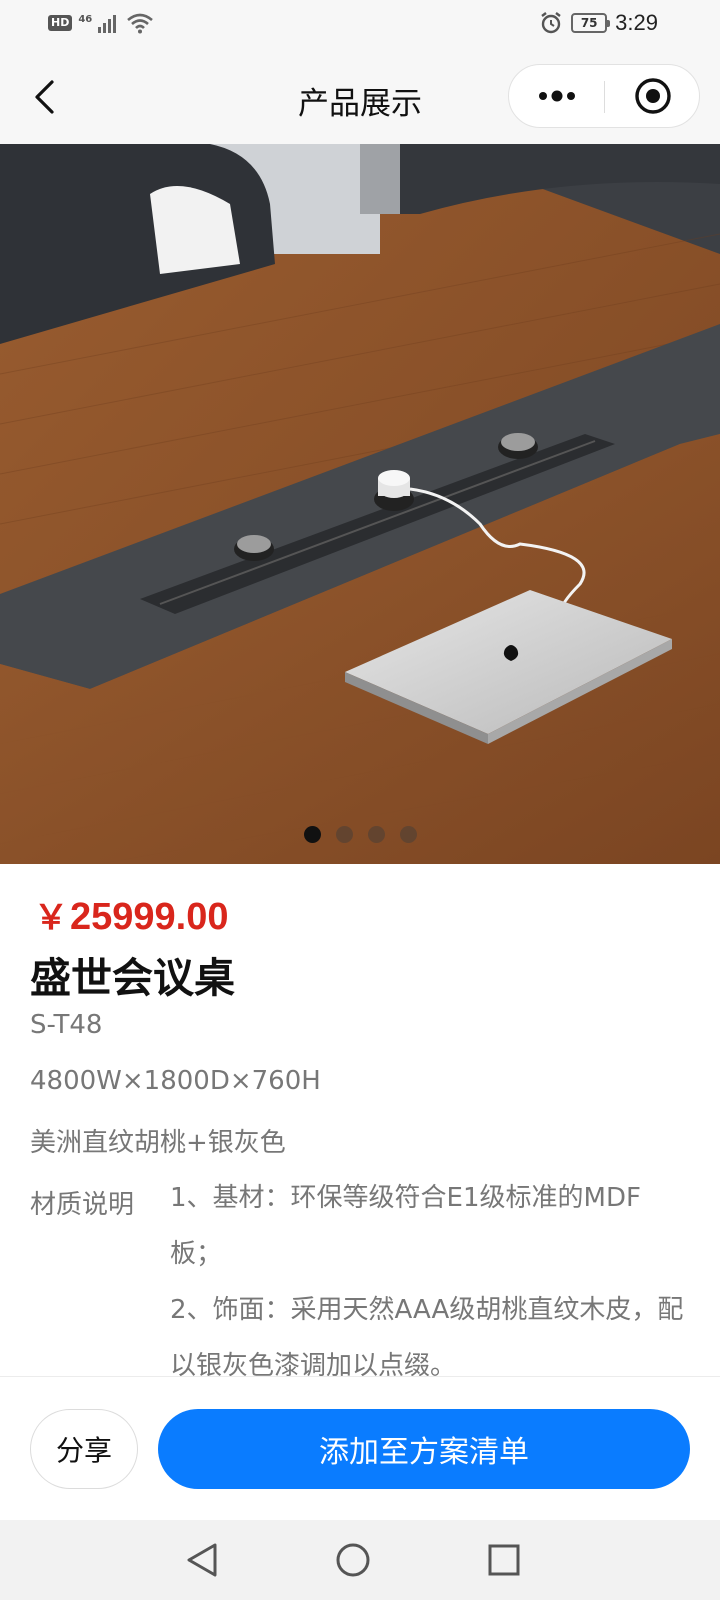  I want to click on circle-home-icon, so click(353, 1560).